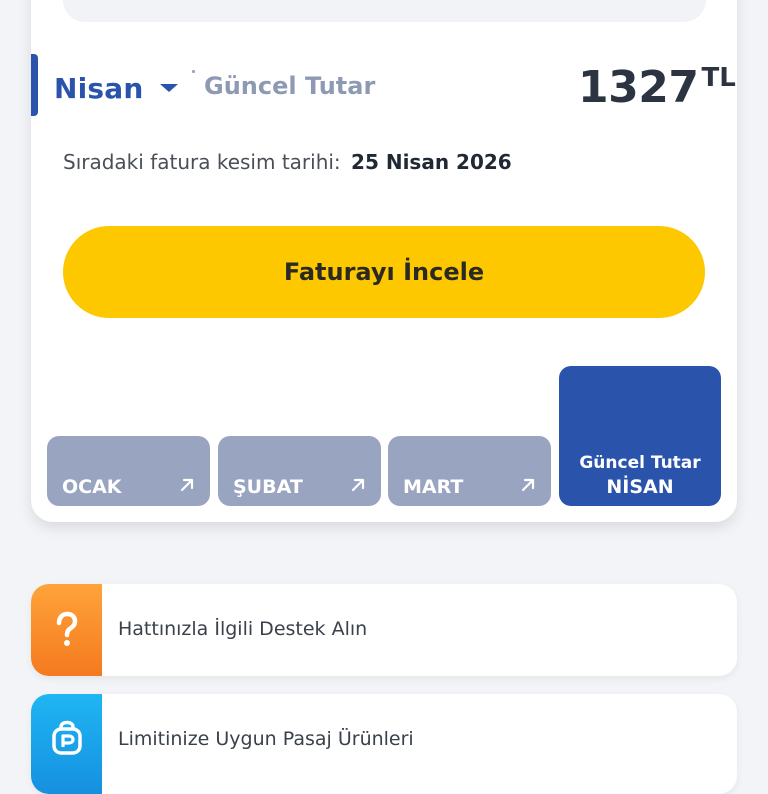  Describe the element at coordinates (640, 487) in the screenshot. I see `active-tile-label: NİSAN` at that location.